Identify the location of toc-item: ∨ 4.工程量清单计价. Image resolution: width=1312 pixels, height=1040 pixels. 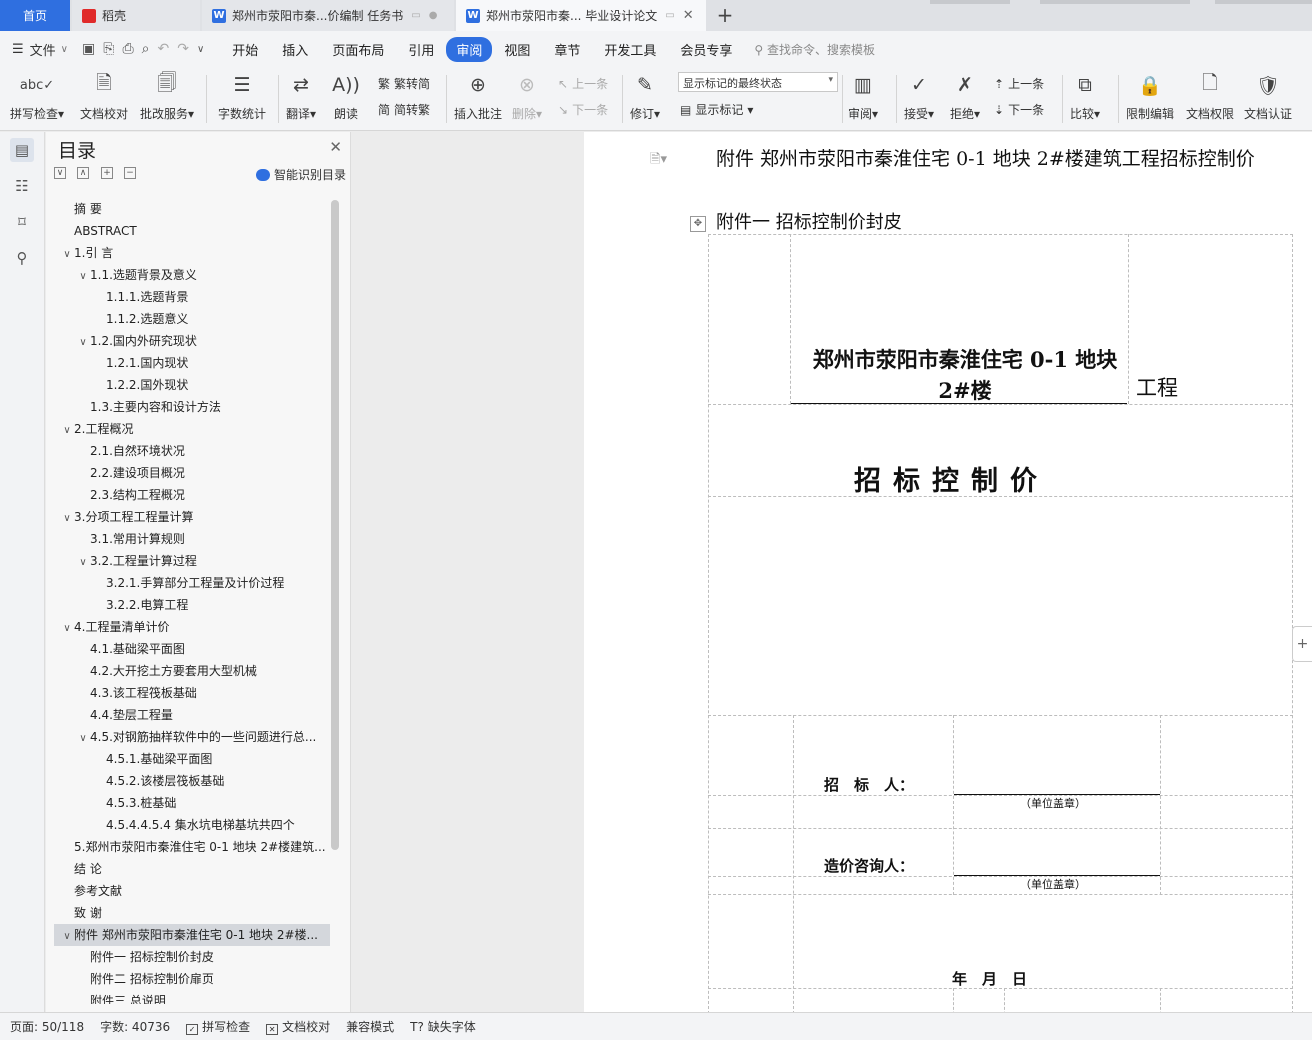
(188, 627).